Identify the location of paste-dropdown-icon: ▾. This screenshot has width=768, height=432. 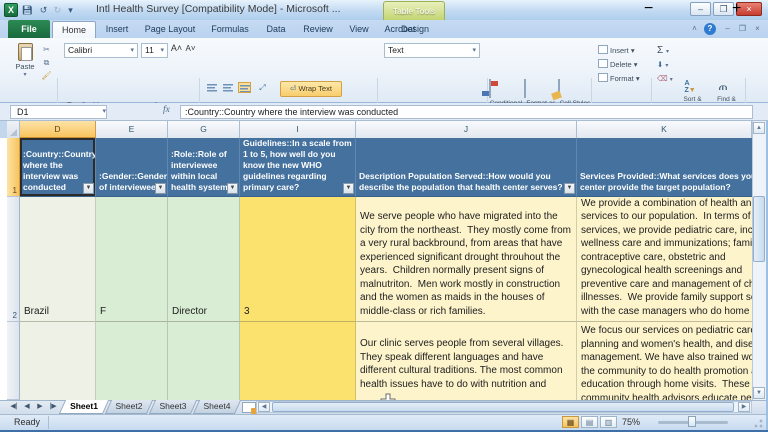
(25, 74).